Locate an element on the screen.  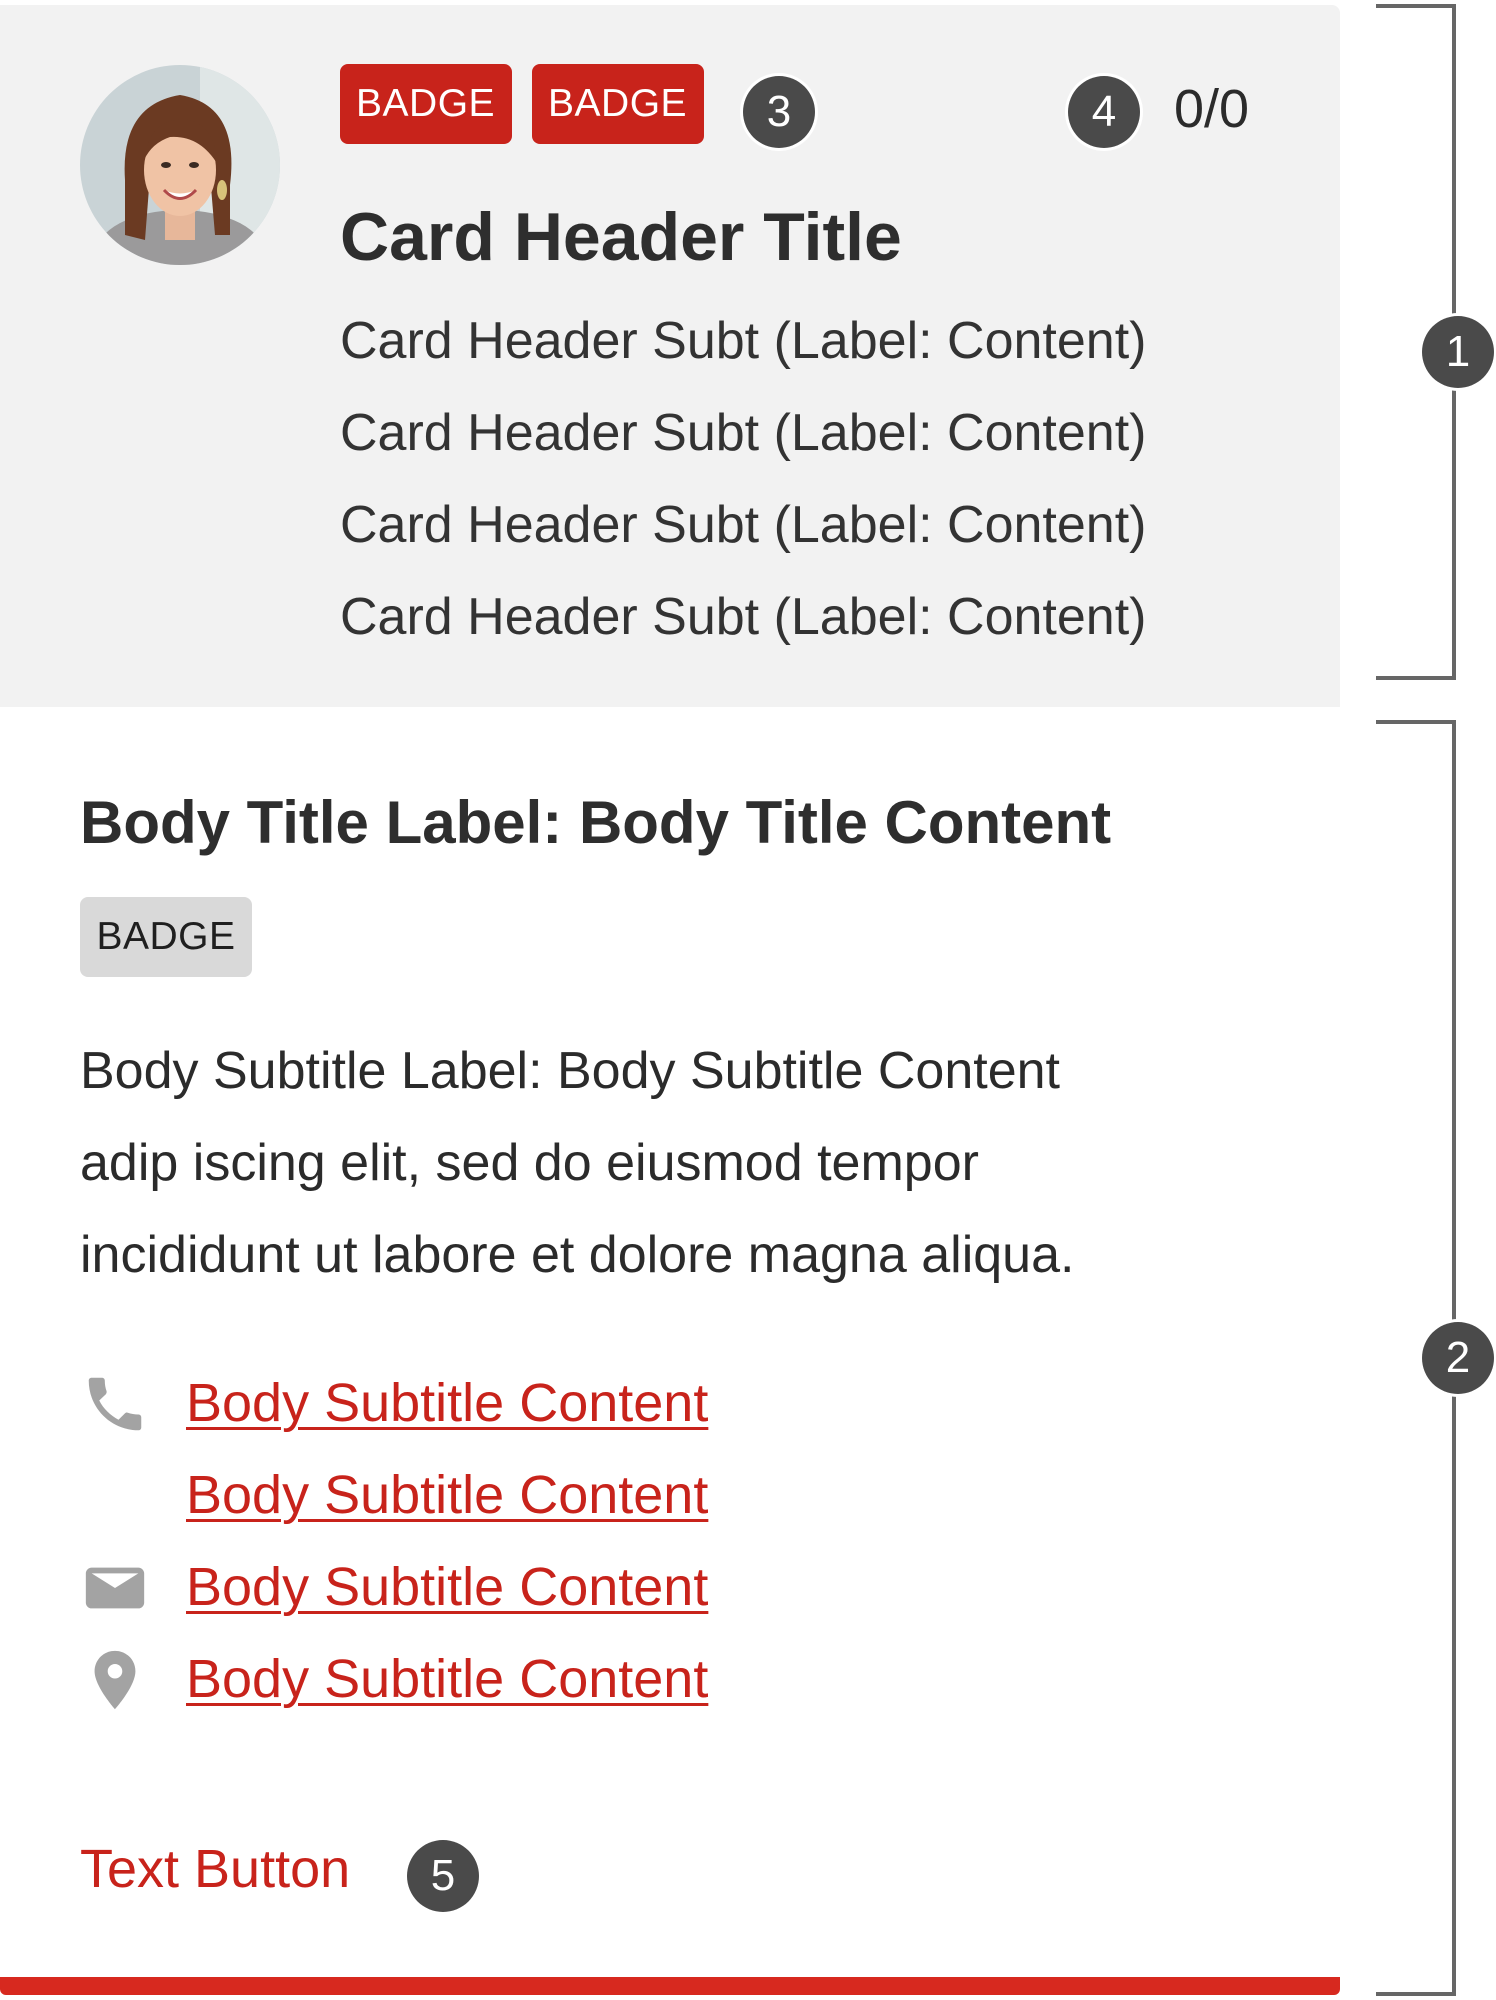
annotation-marker-4: 4 is located at coordinates (1104, 112).